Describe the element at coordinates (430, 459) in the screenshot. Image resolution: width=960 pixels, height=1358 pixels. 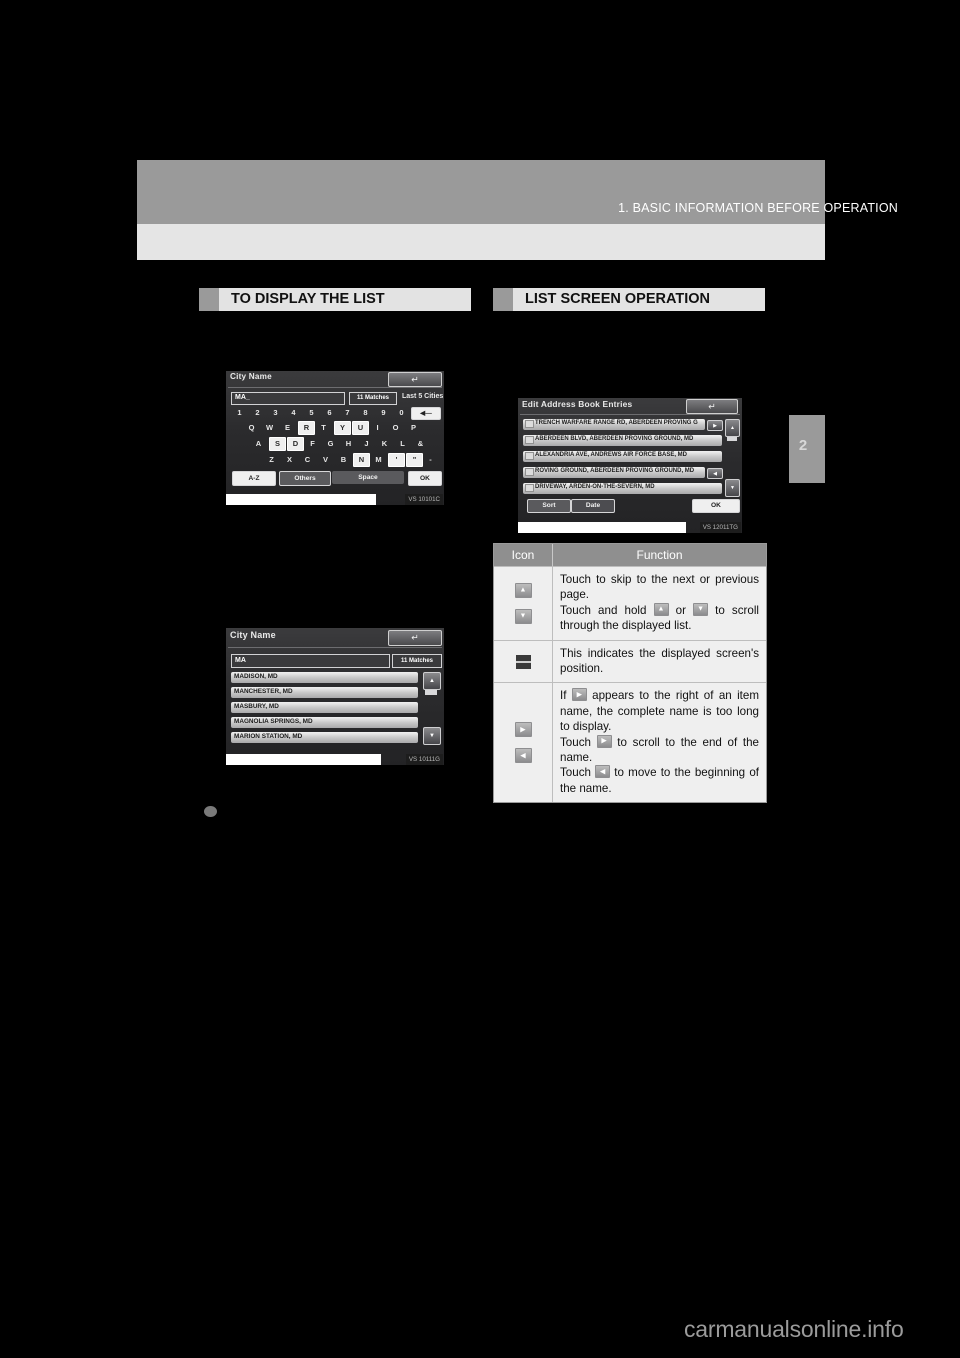
I see `key-hyphen: -` at that location.